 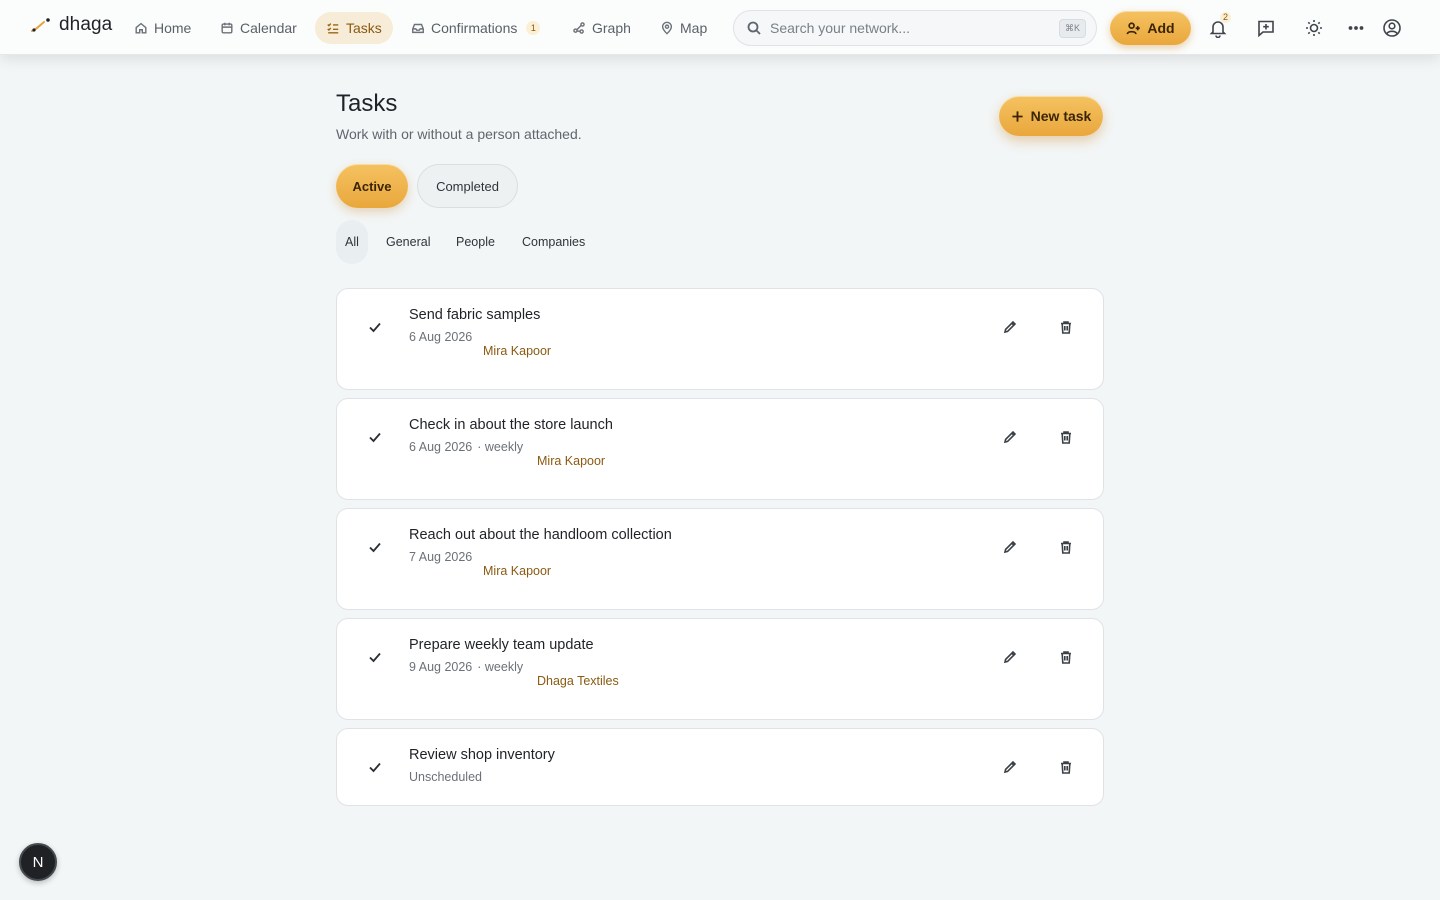 What do you see at coordinates (501, 645) in the screenshot?
I see `task-title: Prepare weekly team update` at bounding box center [501, 645].